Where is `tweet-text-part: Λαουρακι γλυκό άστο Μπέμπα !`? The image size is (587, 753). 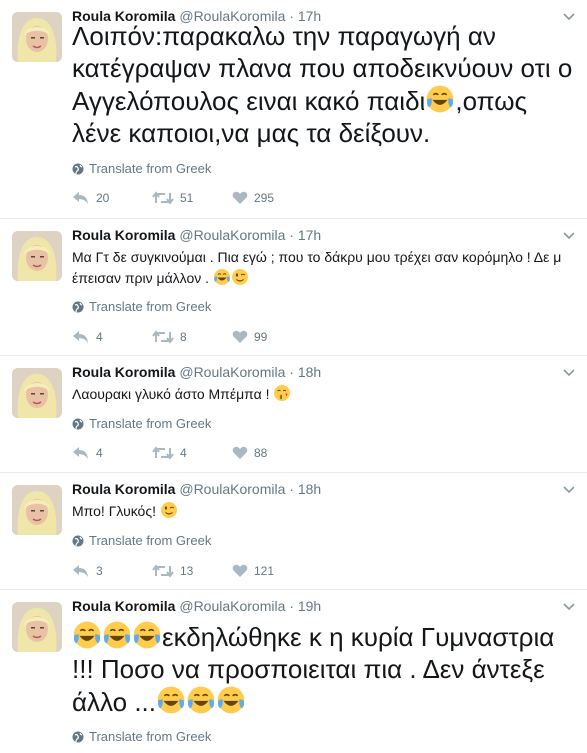 tweet-text-part: Λαουρακι γλυκό άστο Μπέμπα ! is located at coordinates (173, 394).